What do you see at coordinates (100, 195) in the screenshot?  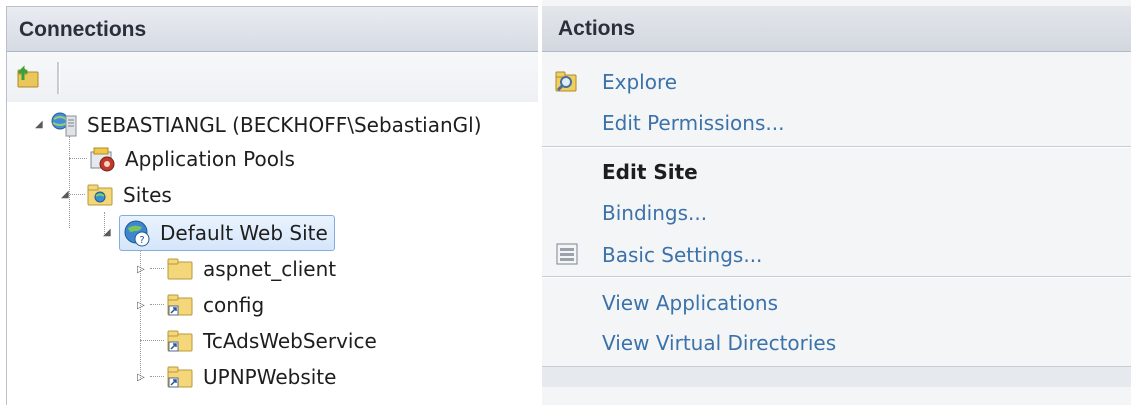 I see `sites-folder-icon` at bounding box center [100, 195].